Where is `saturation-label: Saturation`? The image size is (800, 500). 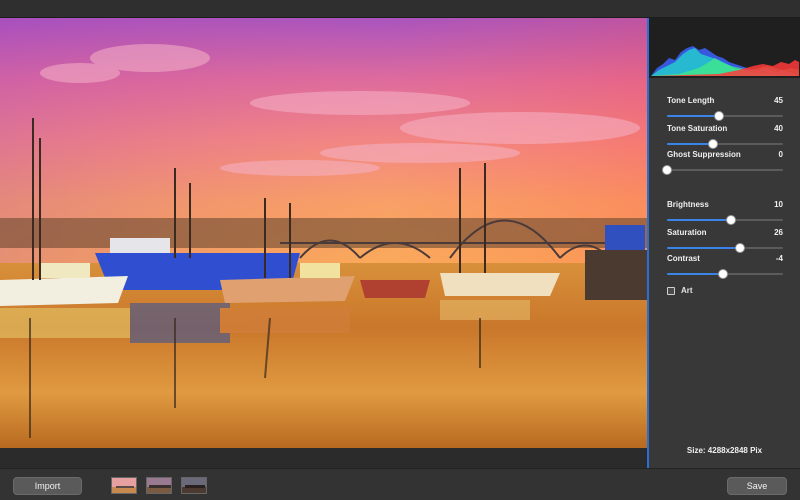 saturation-label: Saturation is located at coordinates (687, 232).